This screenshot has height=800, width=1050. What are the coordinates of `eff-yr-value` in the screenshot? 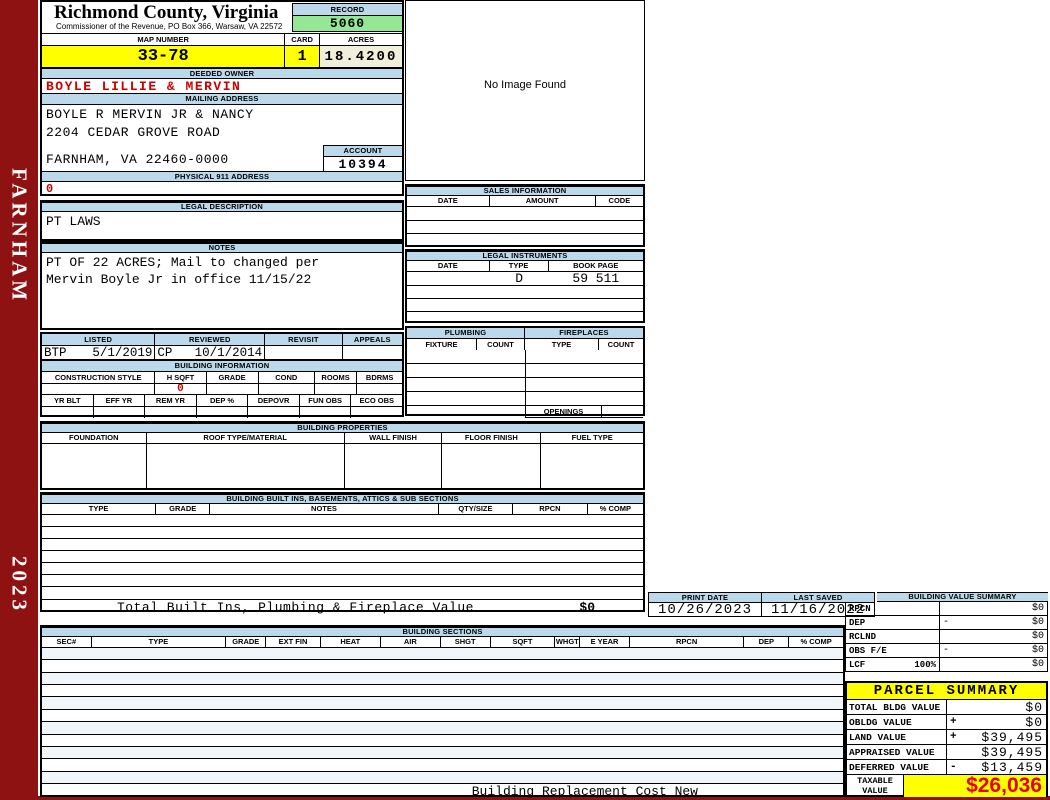 It's located at (120, 412).